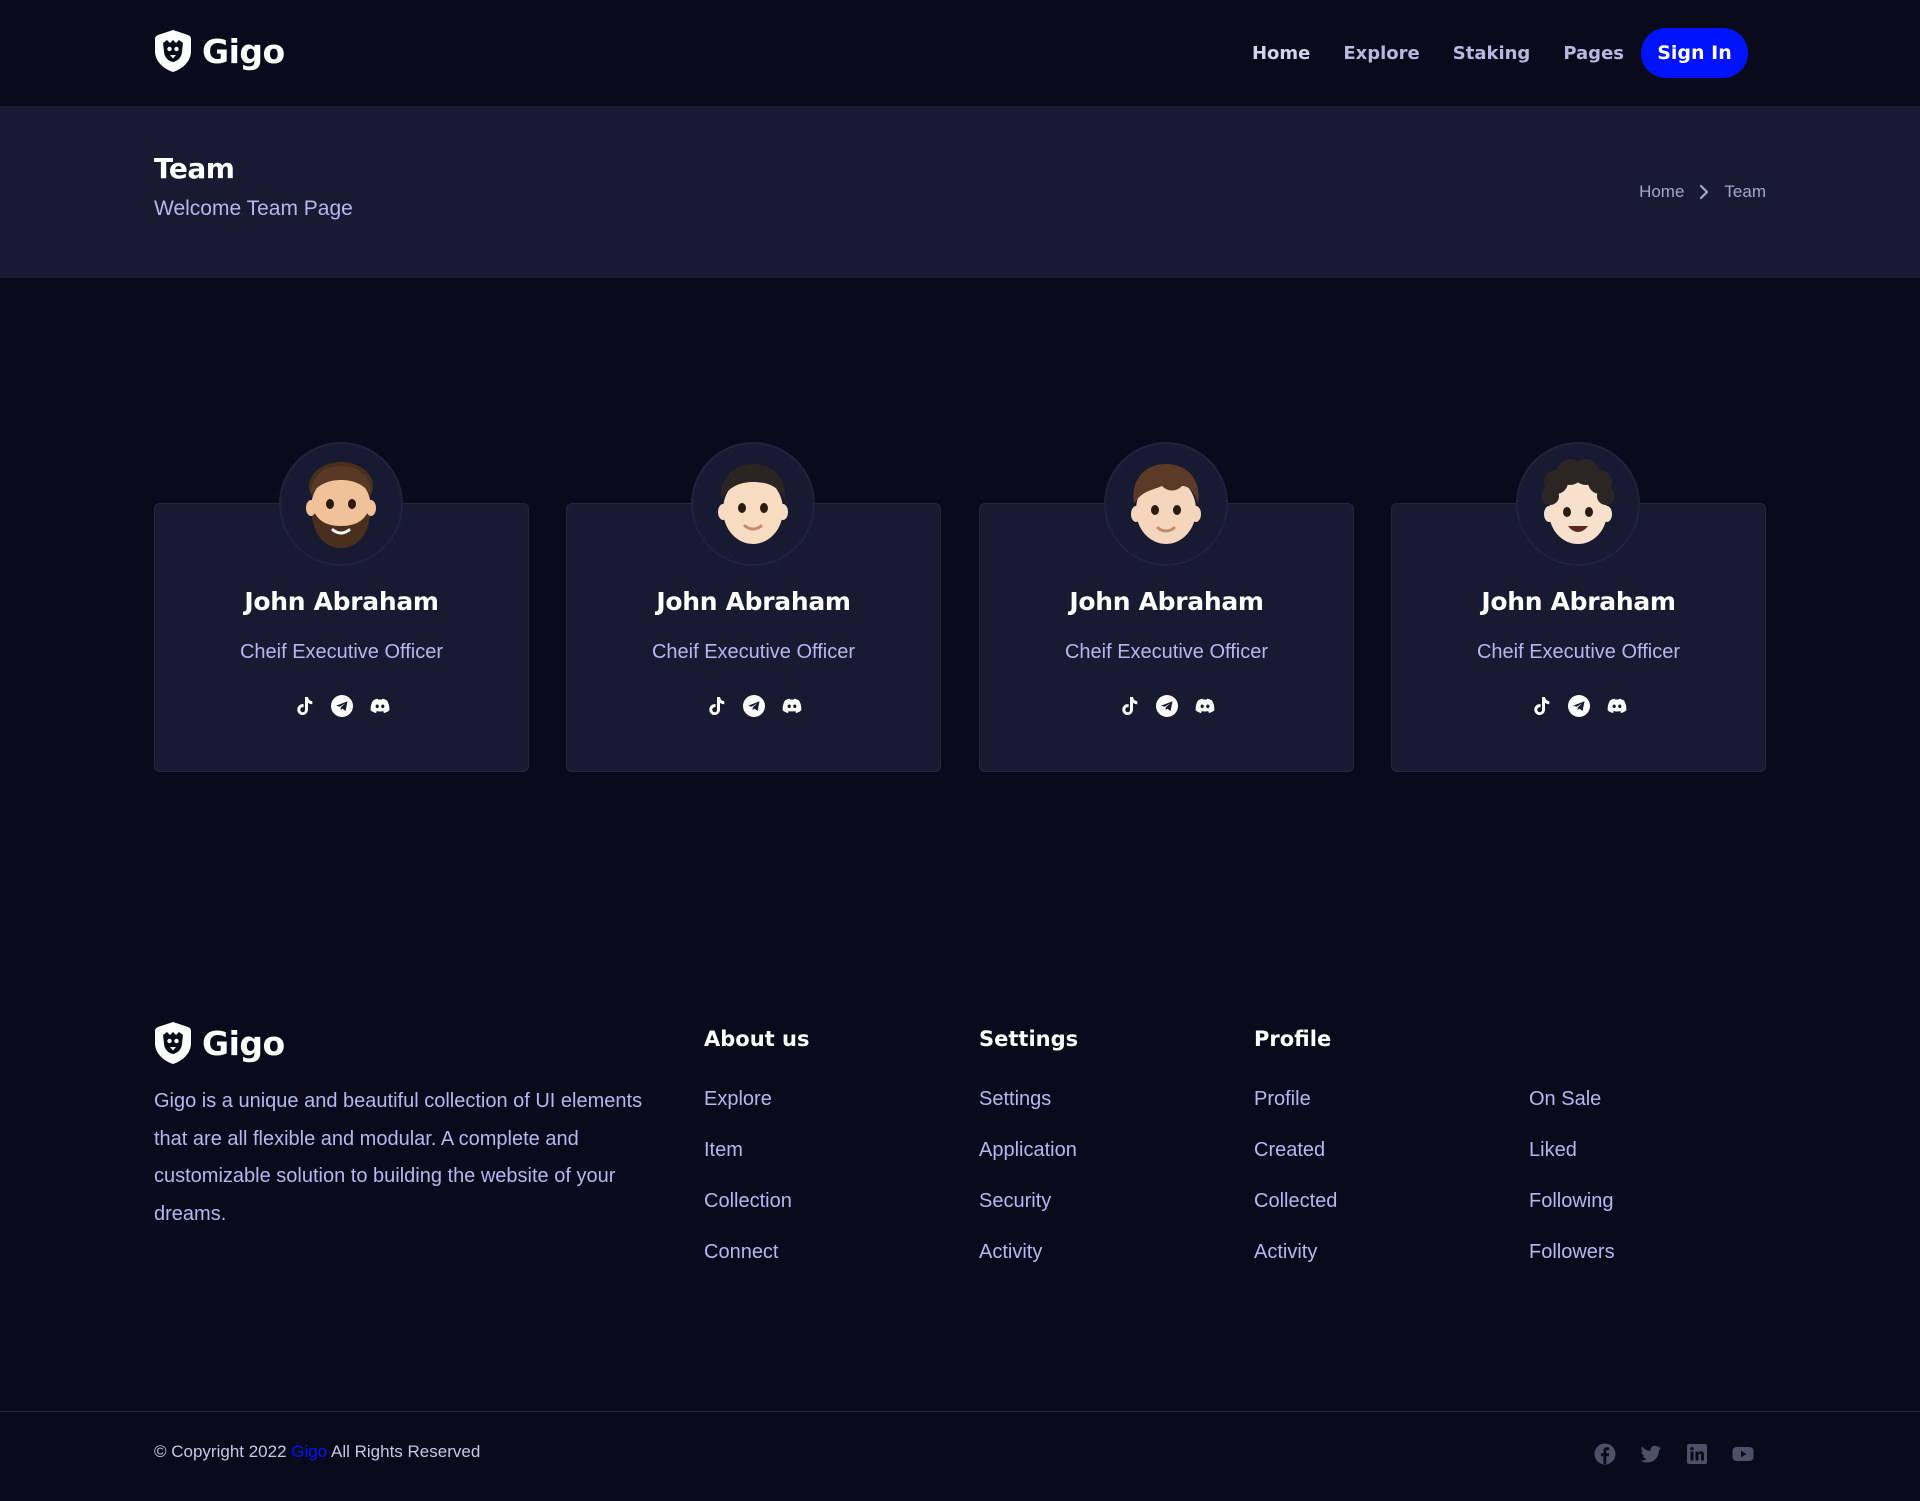 The width and height of the screenshot is (1920, 1501). I want to click on footer-link-collection: Collection, so click(748, 1201).